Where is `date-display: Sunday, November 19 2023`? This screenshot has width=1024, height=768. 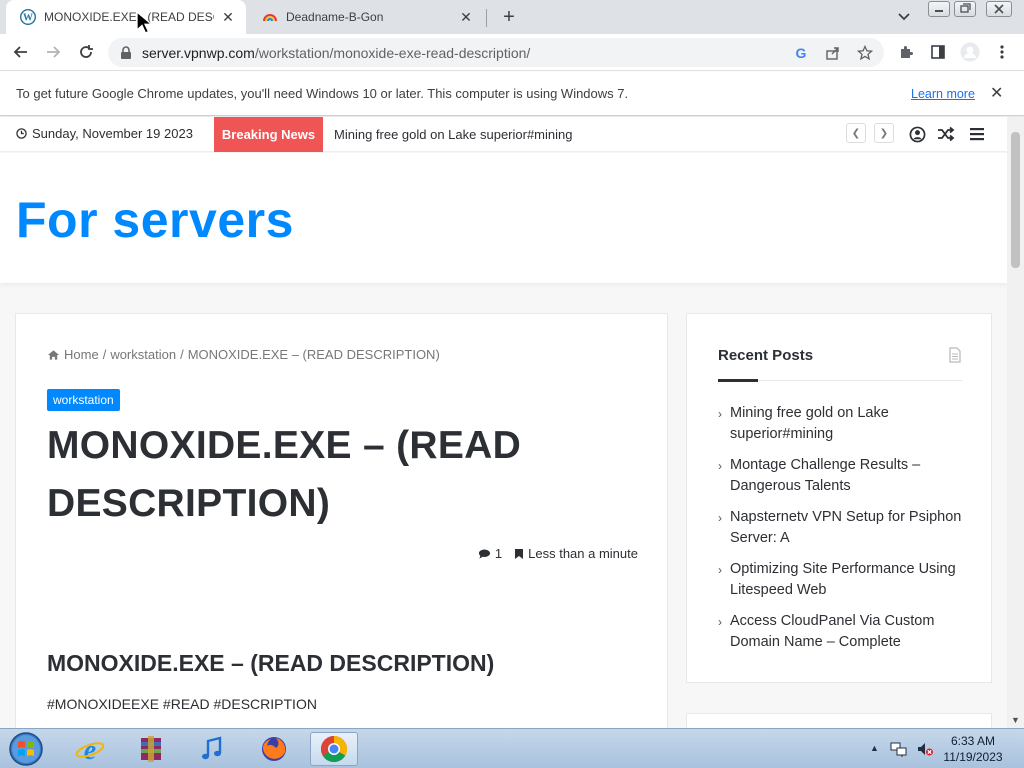
date-display: Sunday, November 19 2023 is located at coordinates (104, 133).